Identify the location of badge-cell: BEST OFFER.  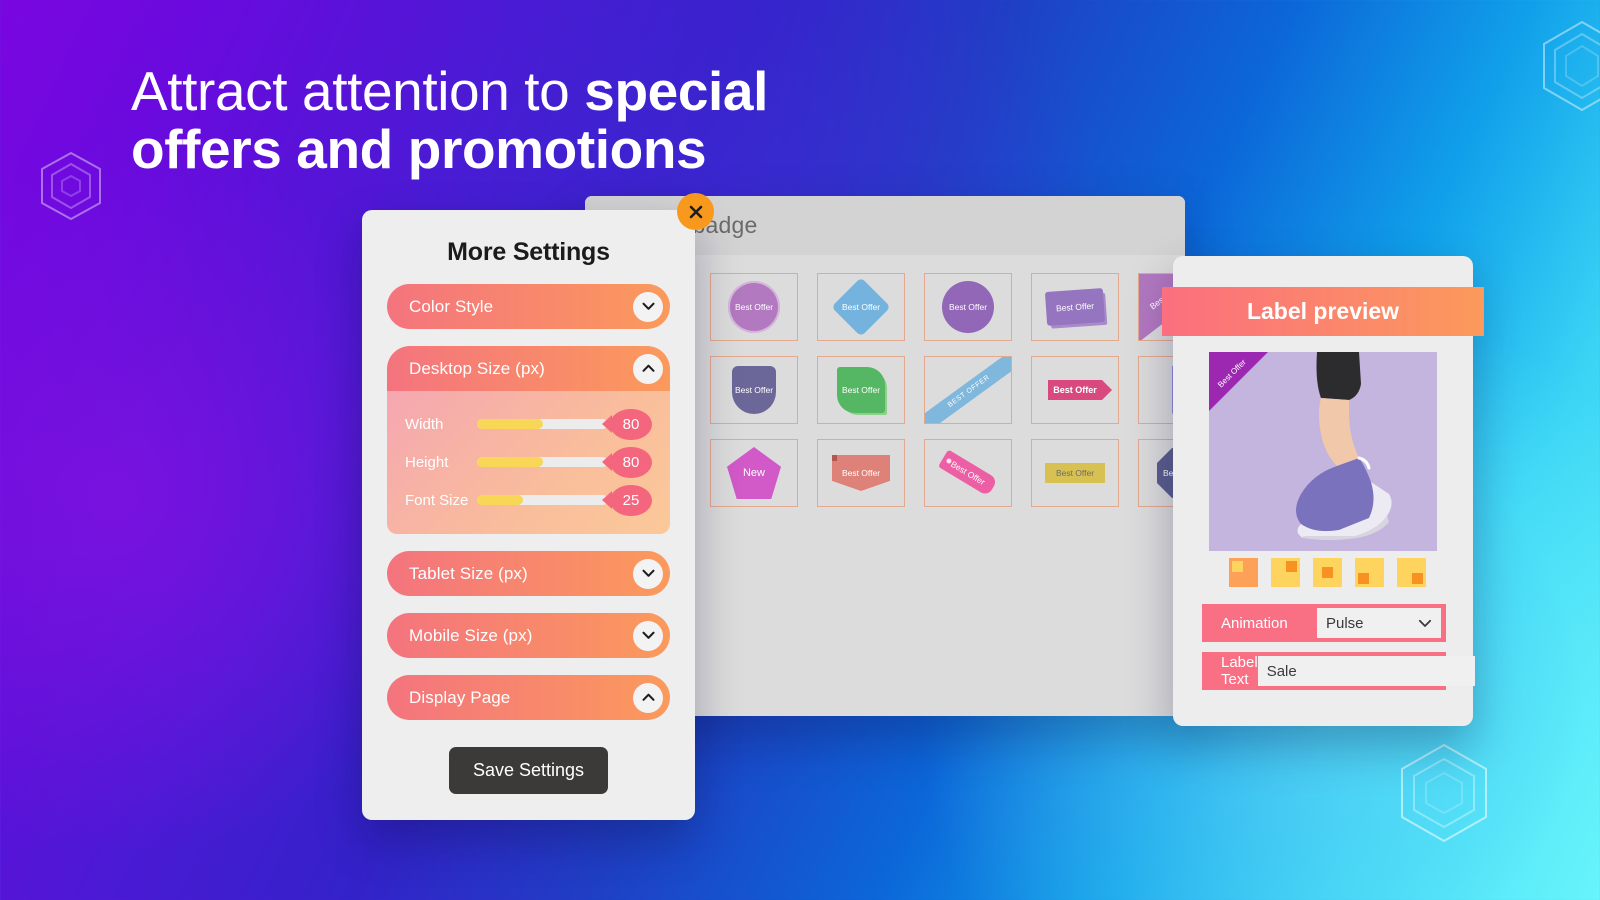
(968, 390).